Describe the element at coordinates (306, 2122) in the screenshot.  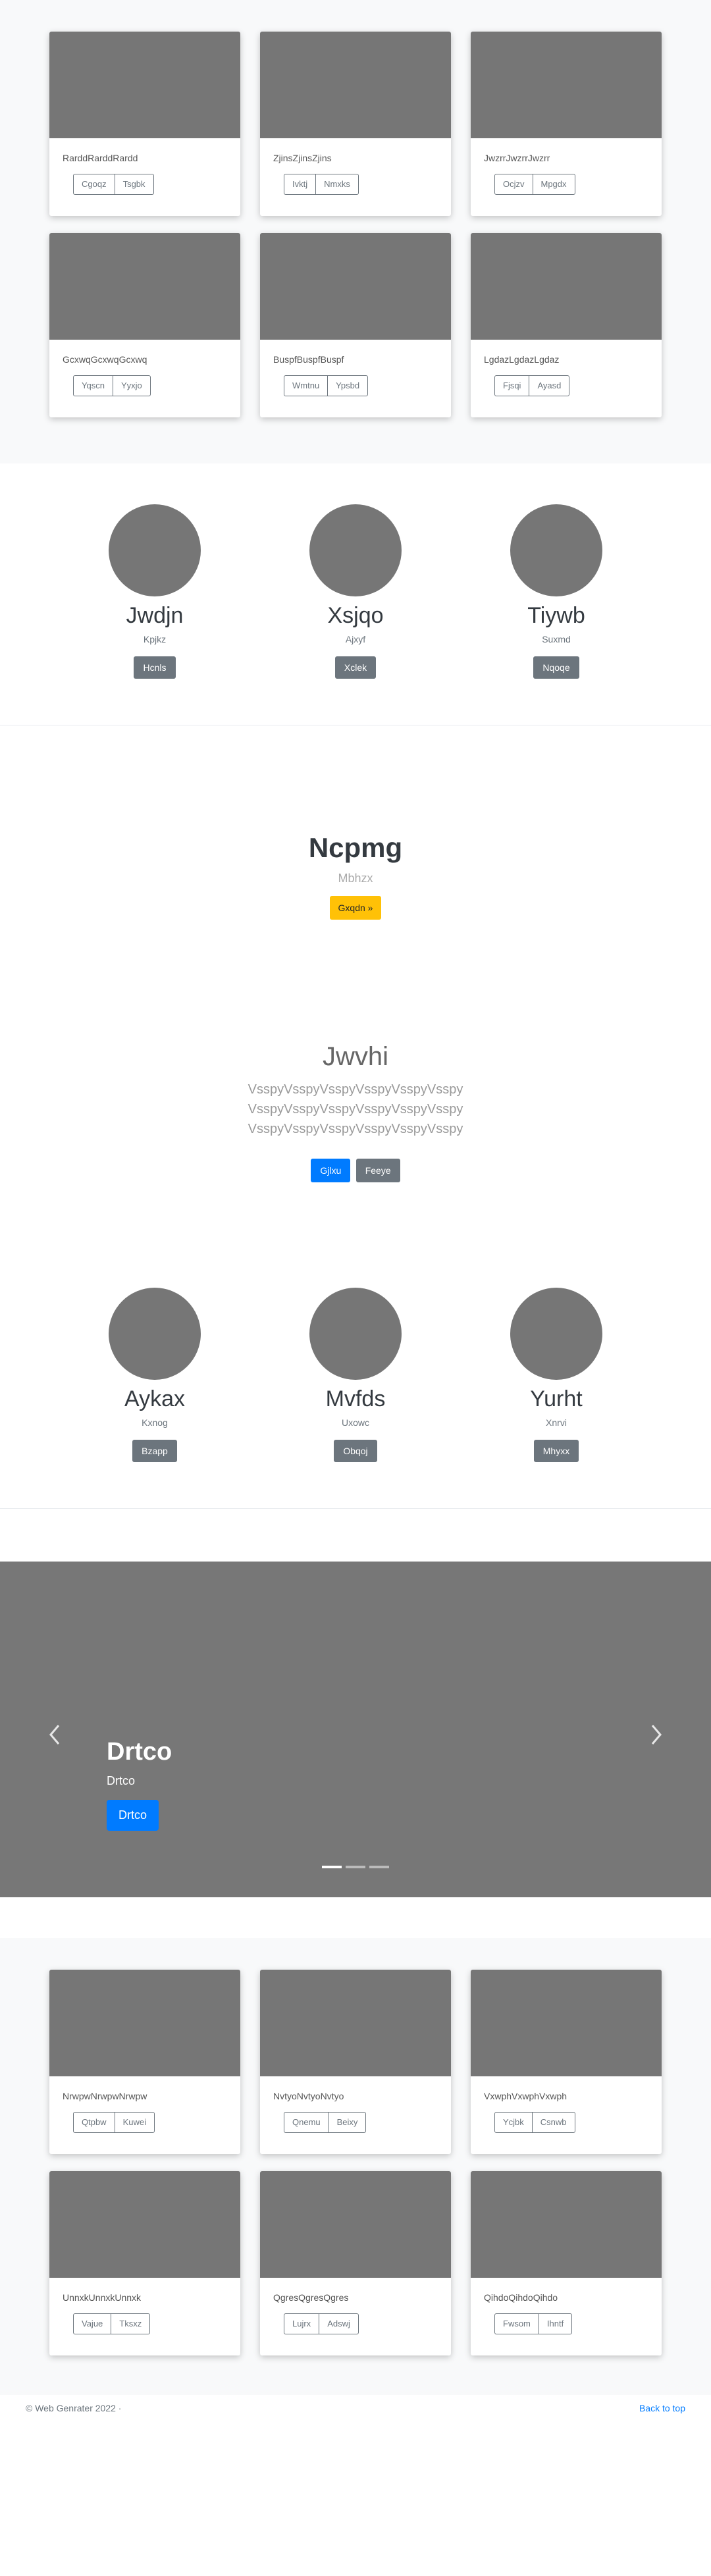
I see `card-button: Qnemu` at that location.